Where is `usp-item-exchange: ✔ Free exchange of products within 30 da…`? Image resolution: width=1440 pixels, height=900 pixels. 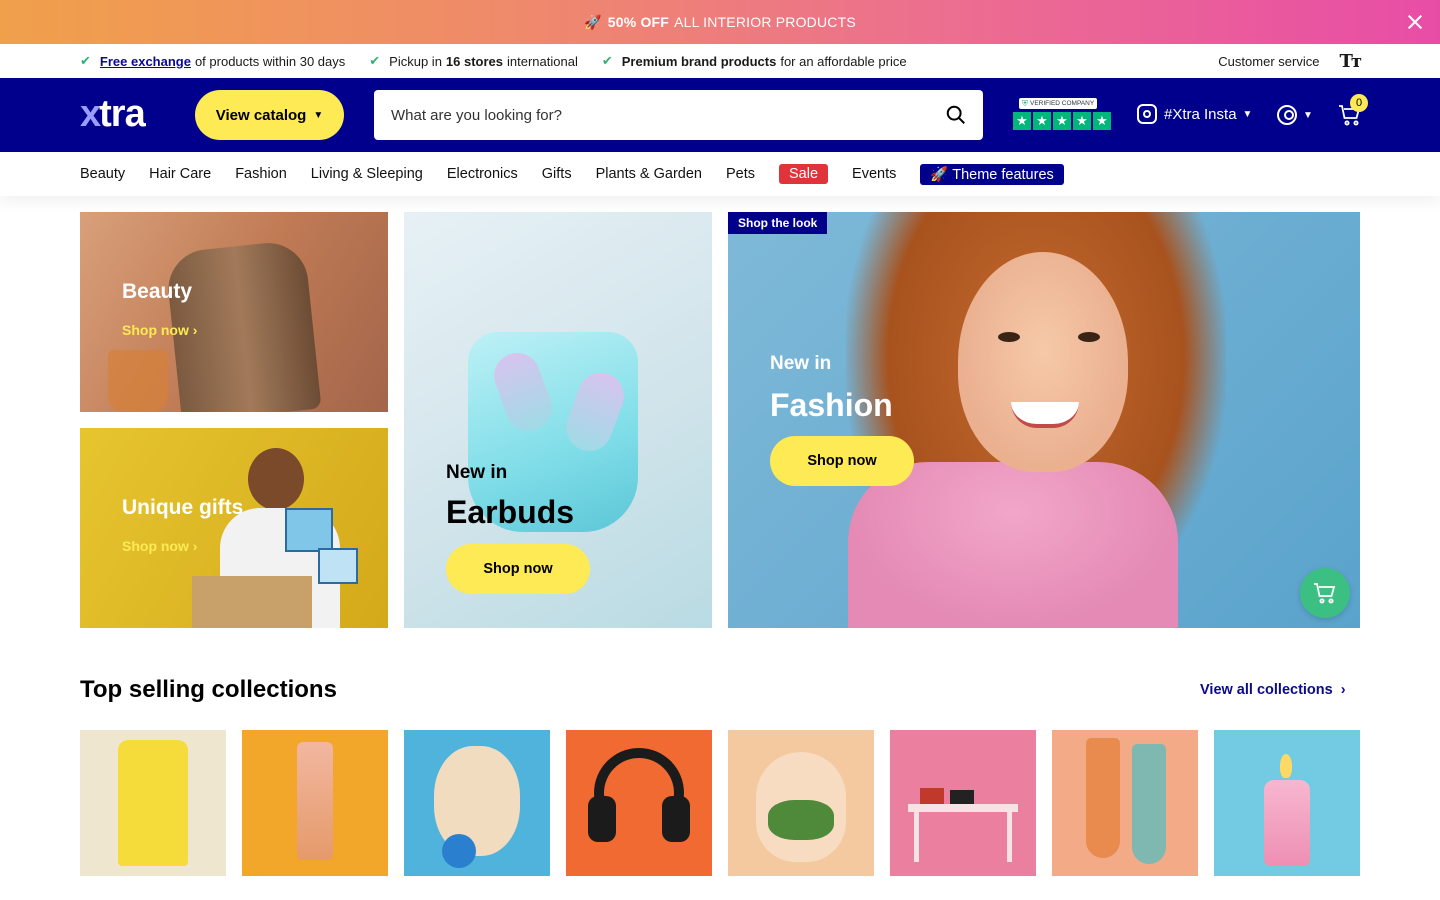
usp-item-exchange: ✔ Free exchange of products within 30 da… is located at coordinates (212, 61).